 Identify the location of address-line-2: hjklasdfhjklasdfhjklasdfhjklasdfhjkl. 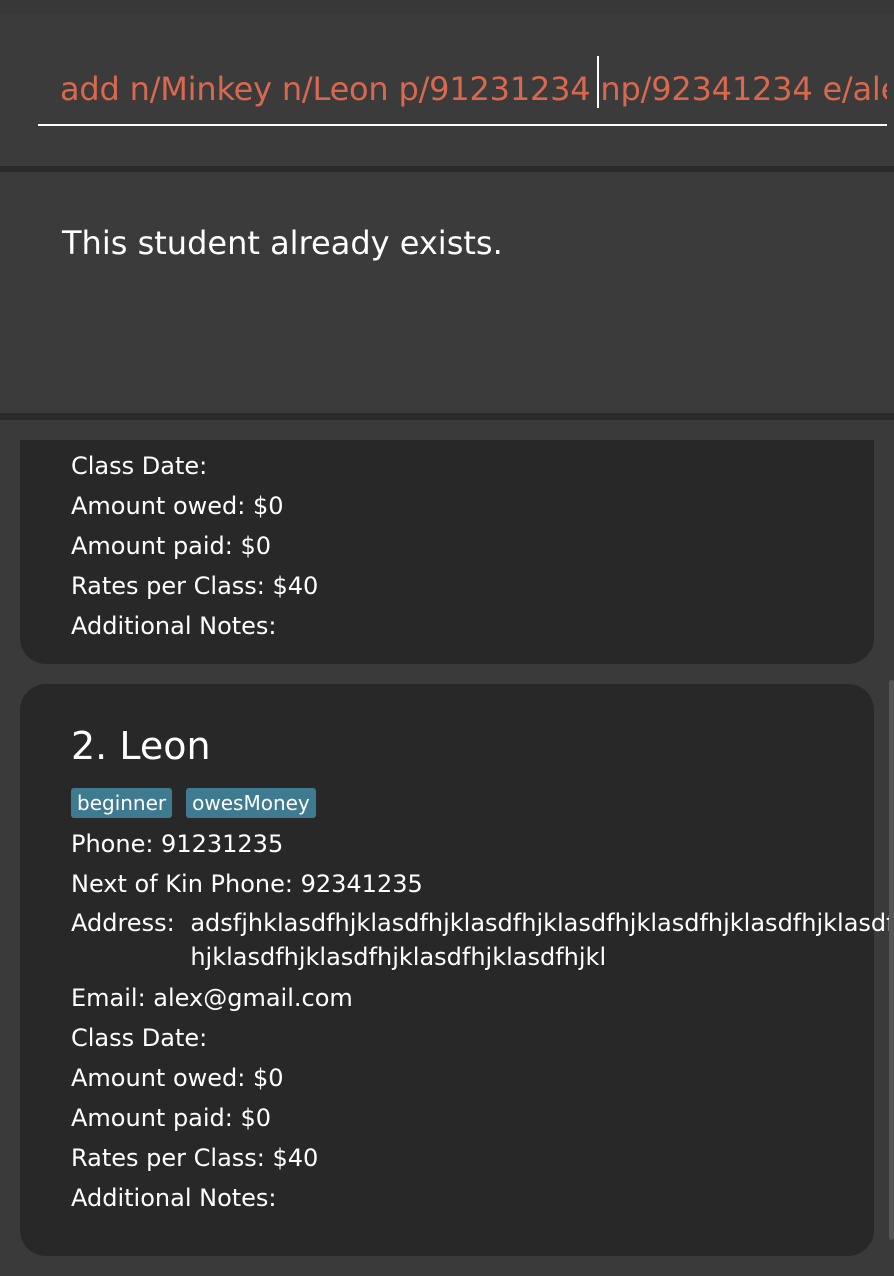
(398, 957).